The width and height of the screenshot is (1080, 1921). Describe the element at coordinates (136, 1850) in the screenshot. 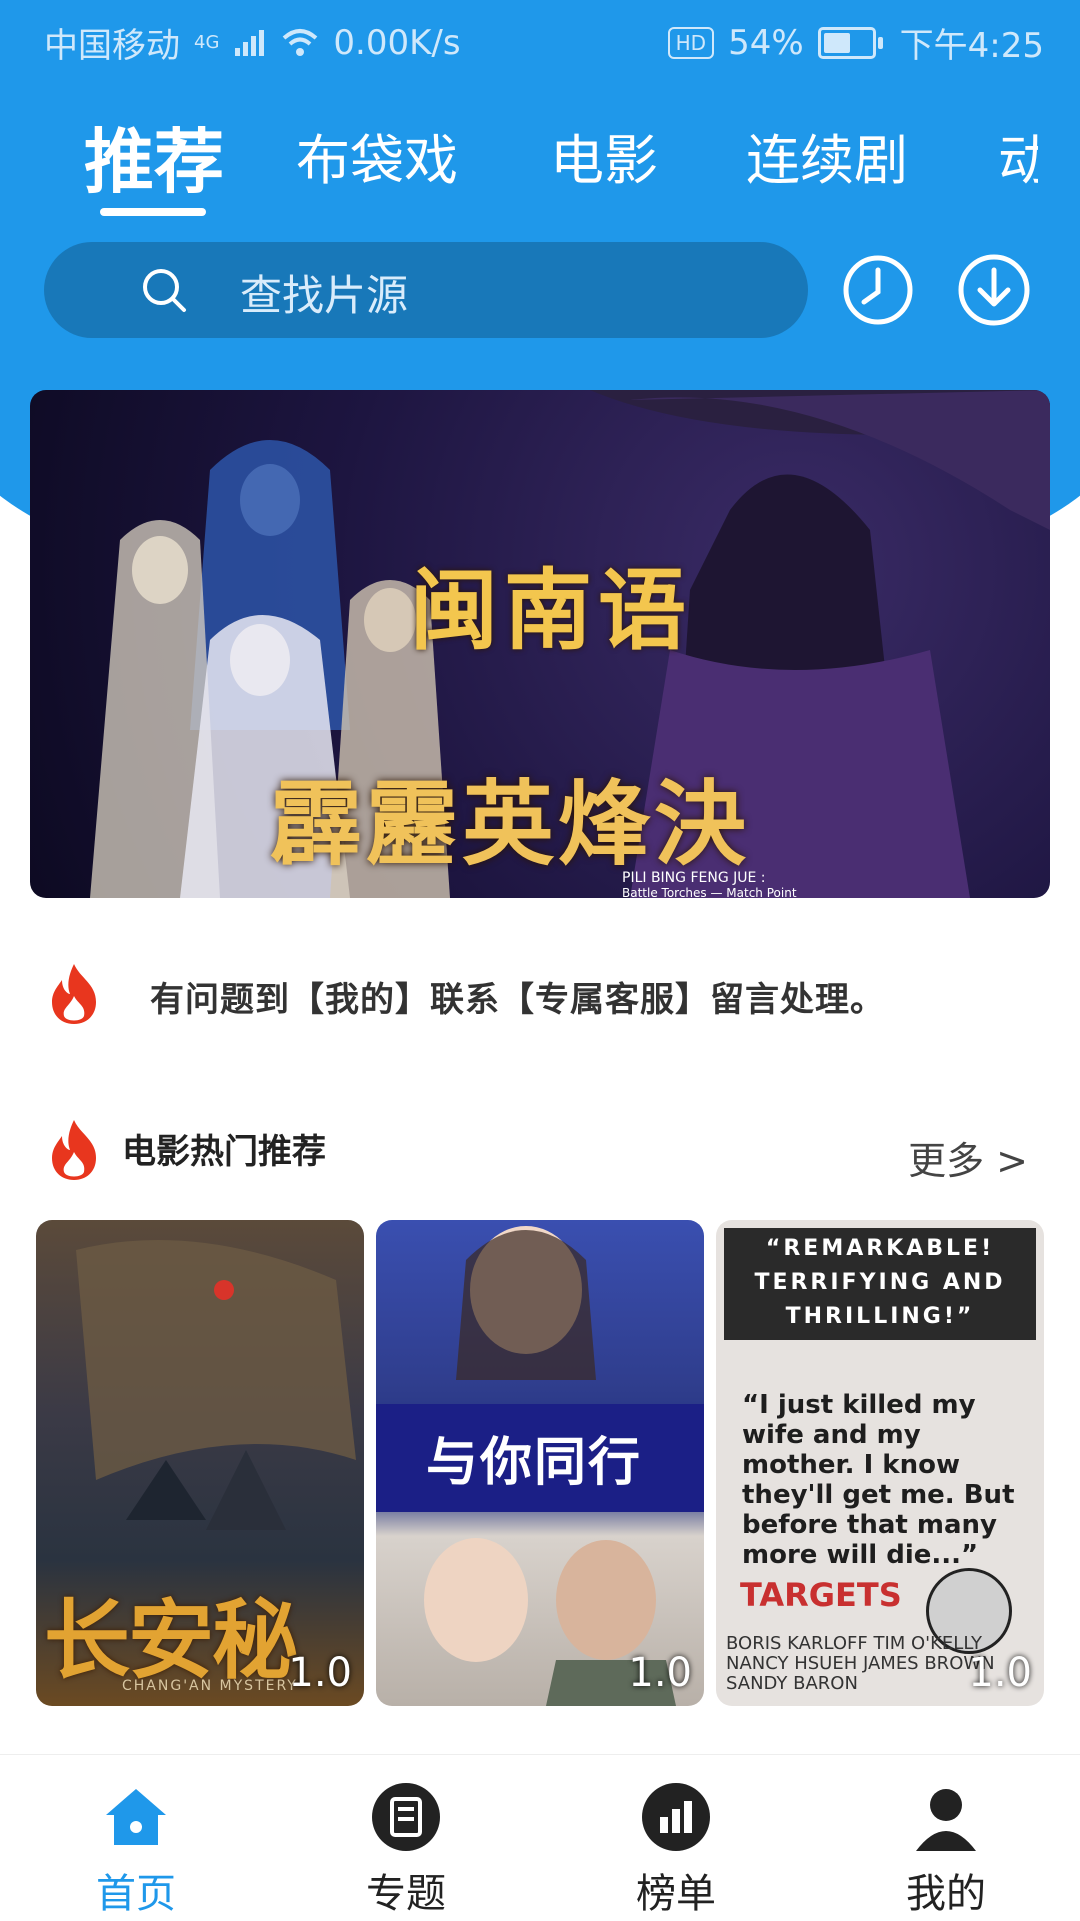

I see `nav-home: 首页` at that location.